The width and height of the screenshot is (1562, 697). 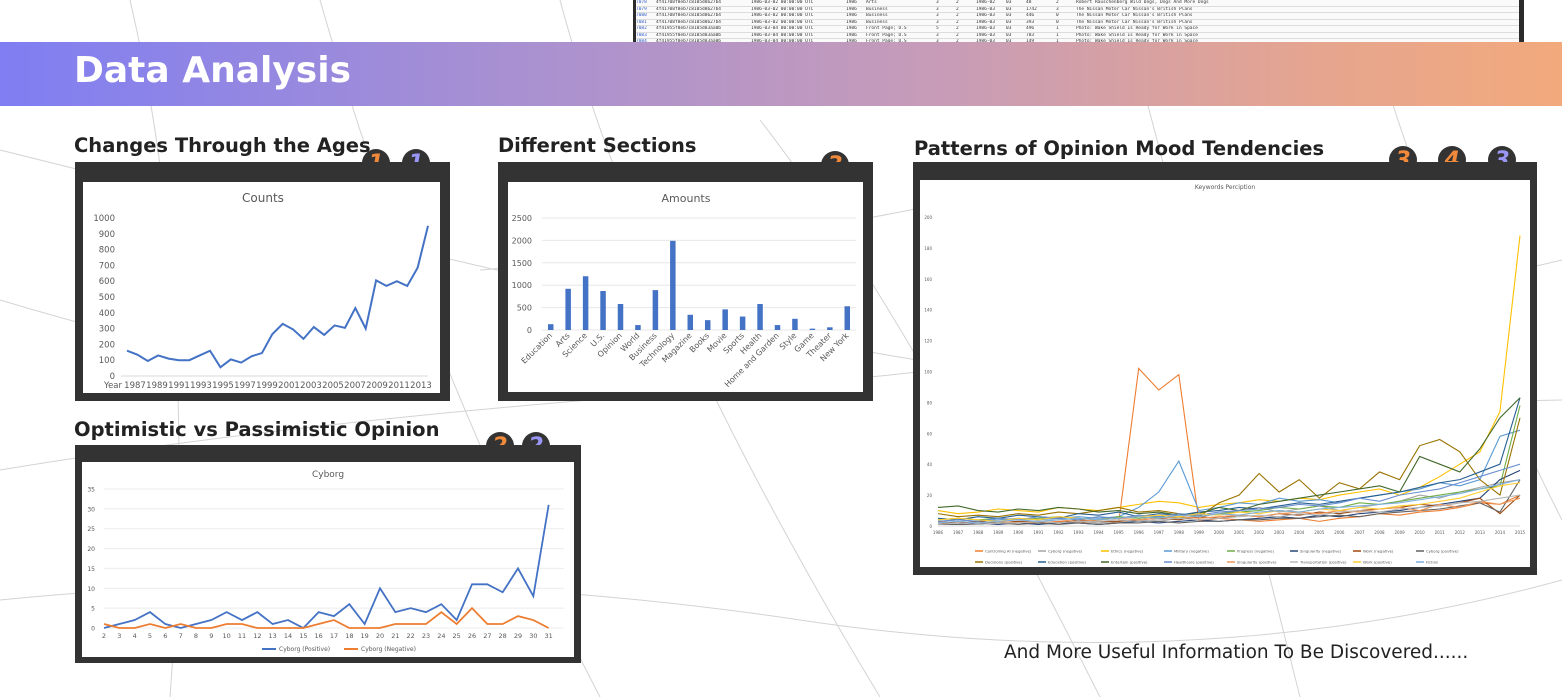 I want to click on legend-label: Cyborg (negative), so click(x=1065, y=551).